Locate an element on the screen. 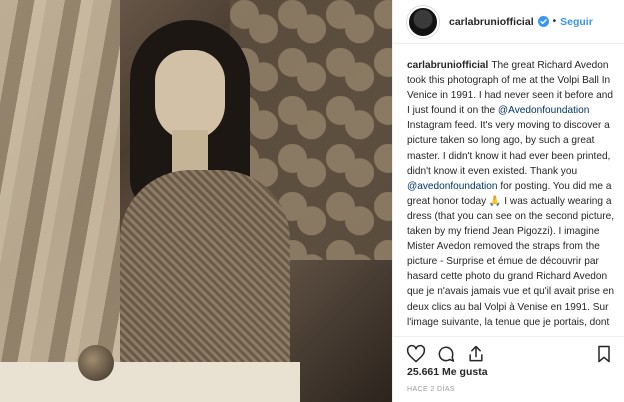  caption-username: carlabrunio​fficial is located at coordinates (447, 65).